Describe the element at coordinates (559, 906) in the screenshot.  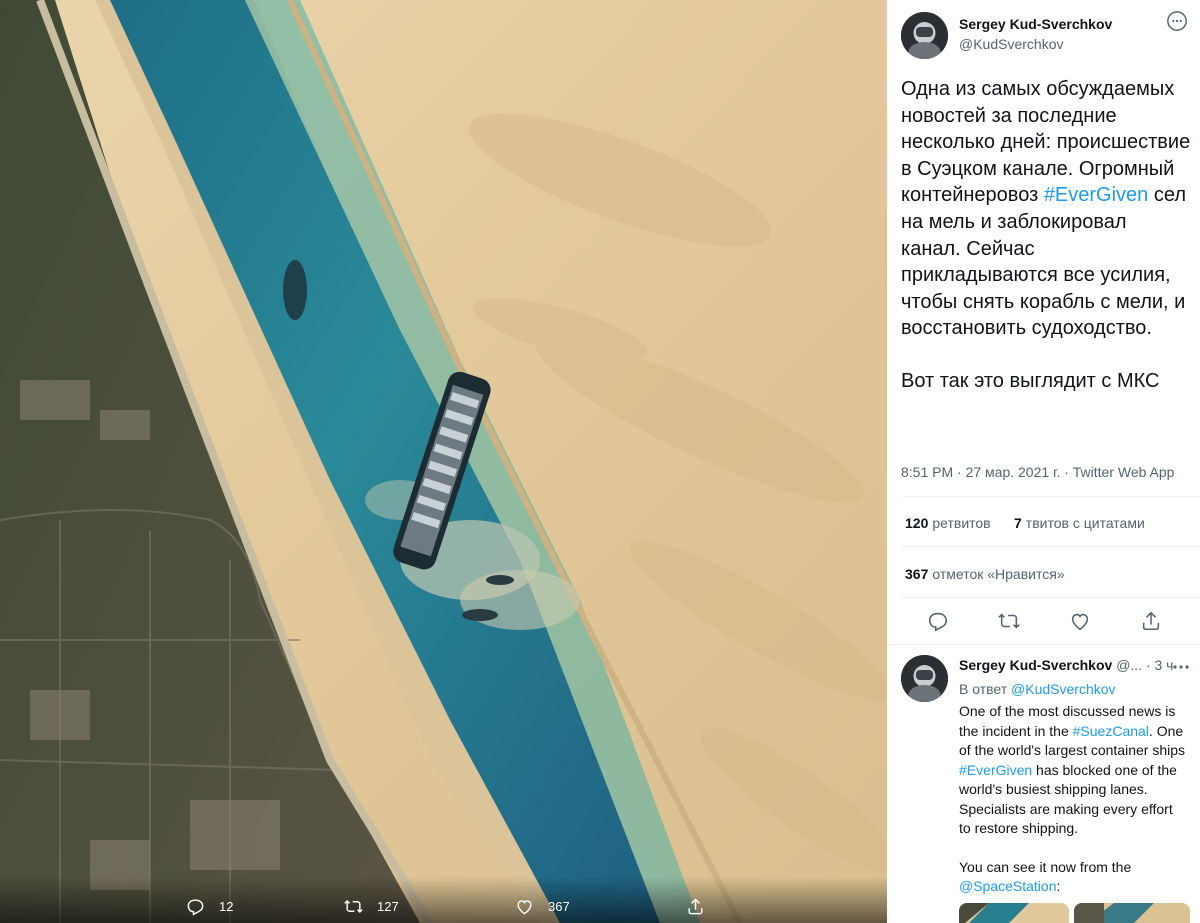
I see `media-like-count: 367` at that location.